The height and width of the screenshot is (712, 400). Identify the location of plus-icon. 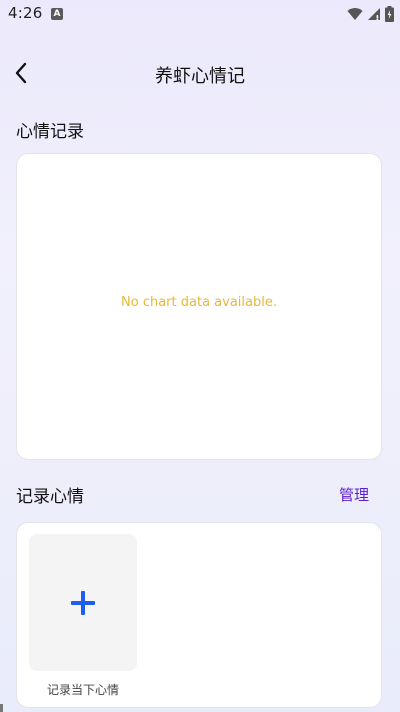
(83, 602).